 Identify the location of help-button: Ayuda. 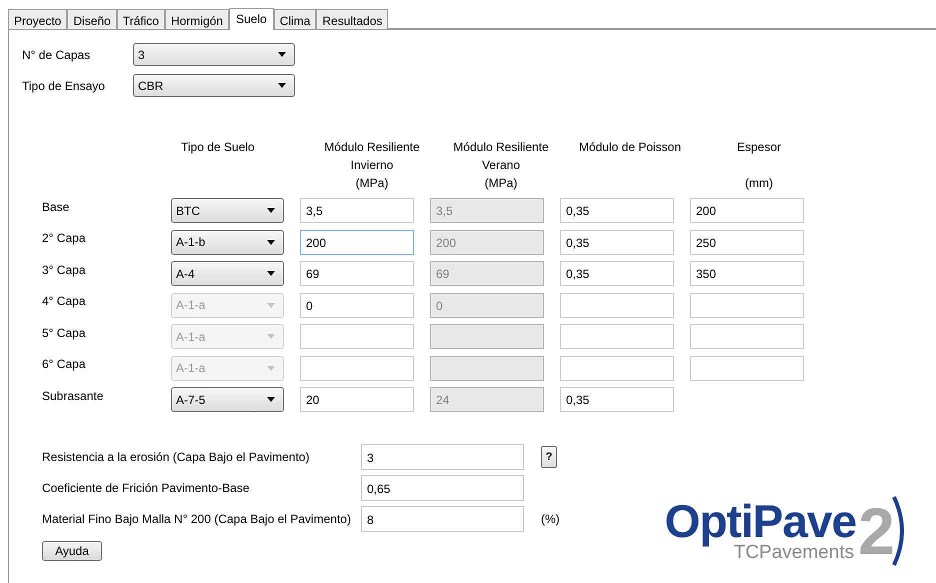
(72, 551).